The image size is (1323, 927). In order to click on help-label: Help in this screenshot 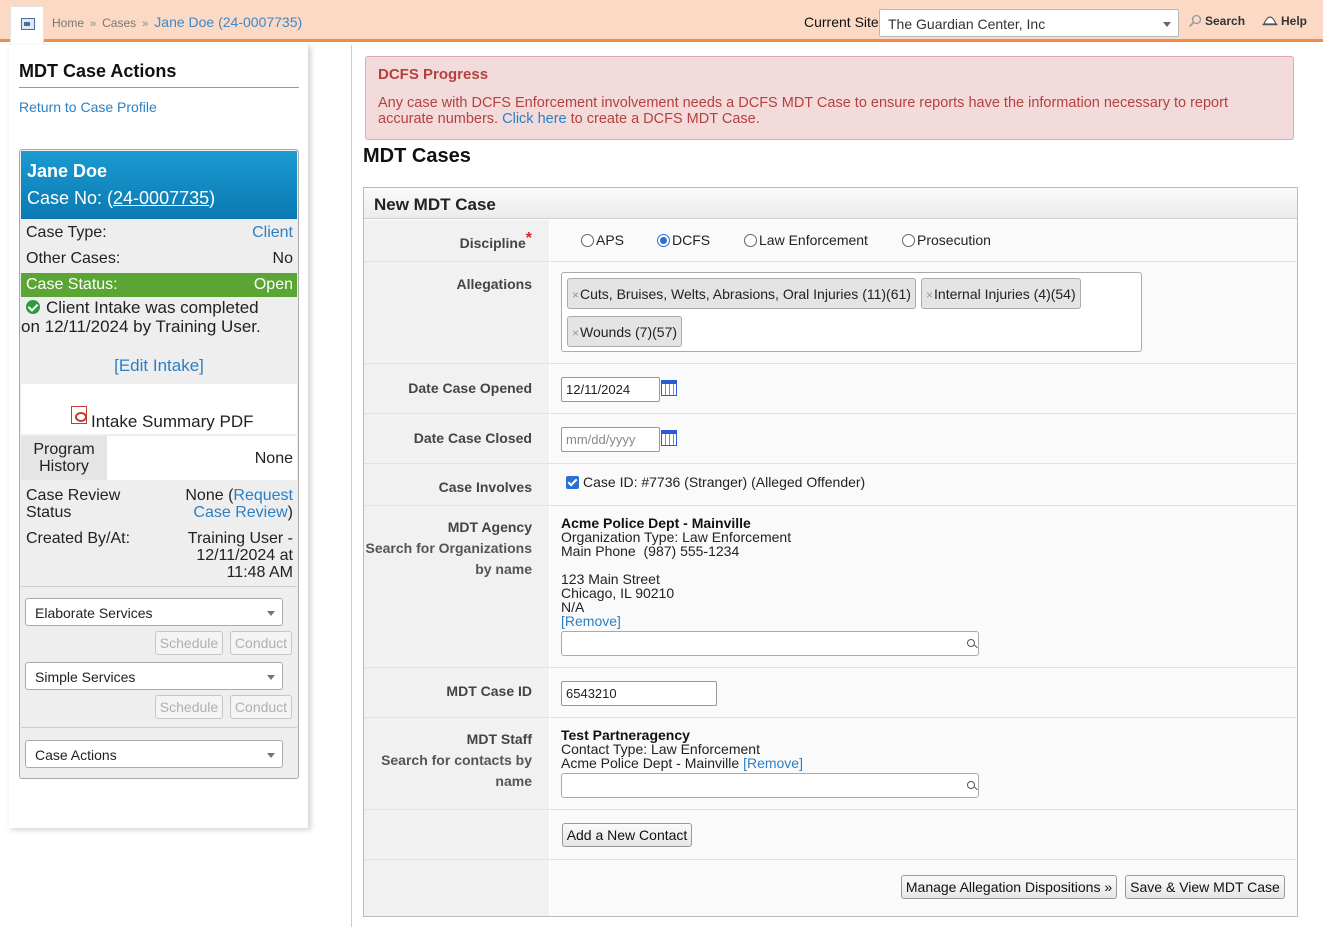, I will do `click(1294, 21)`.